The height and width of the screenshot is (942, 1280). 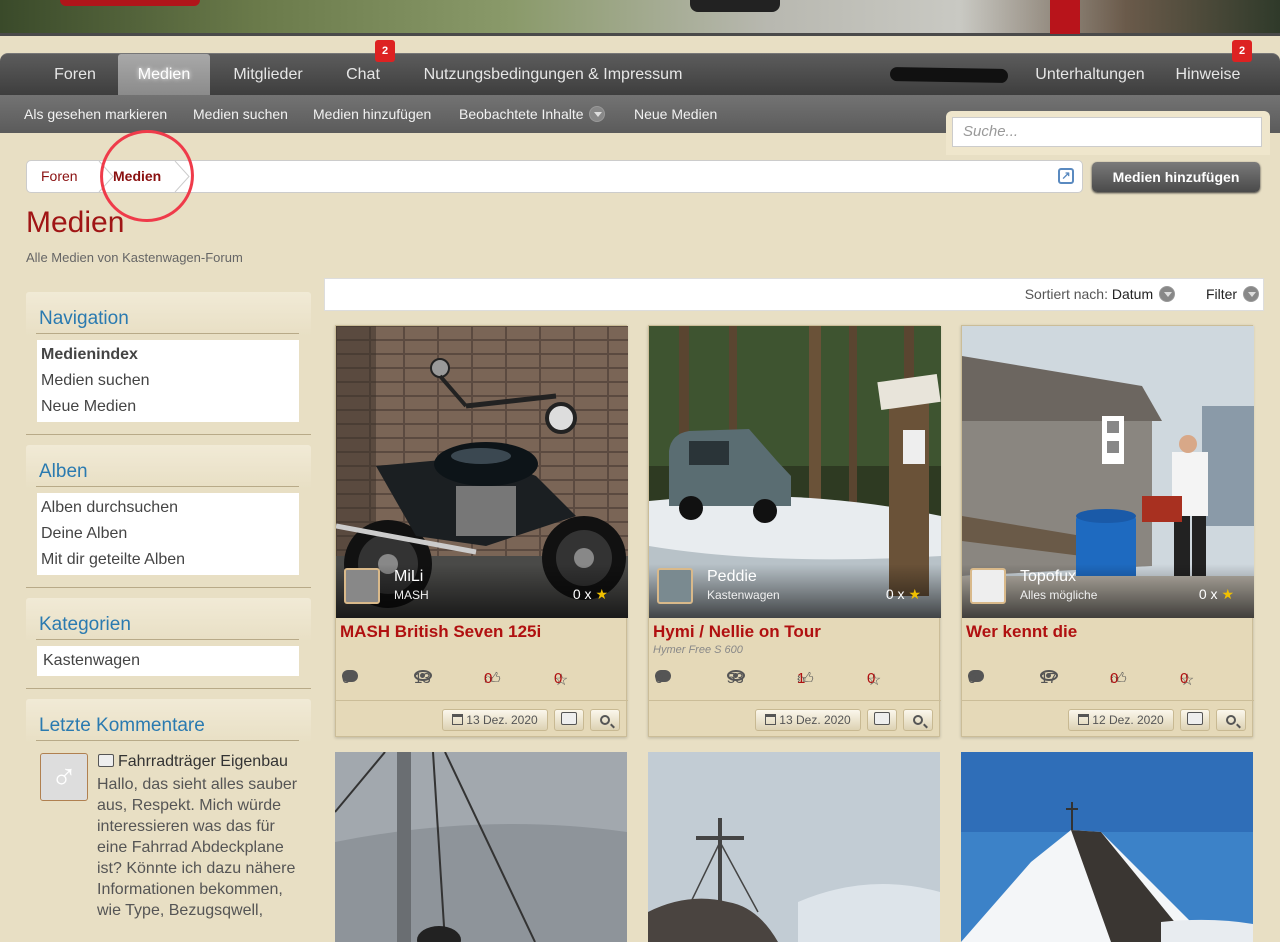 What do you see at coordinates (1208, 68) in the screenshot?
I see `alerts-link: Hinweise 2` at bounding box center [1208, 68].